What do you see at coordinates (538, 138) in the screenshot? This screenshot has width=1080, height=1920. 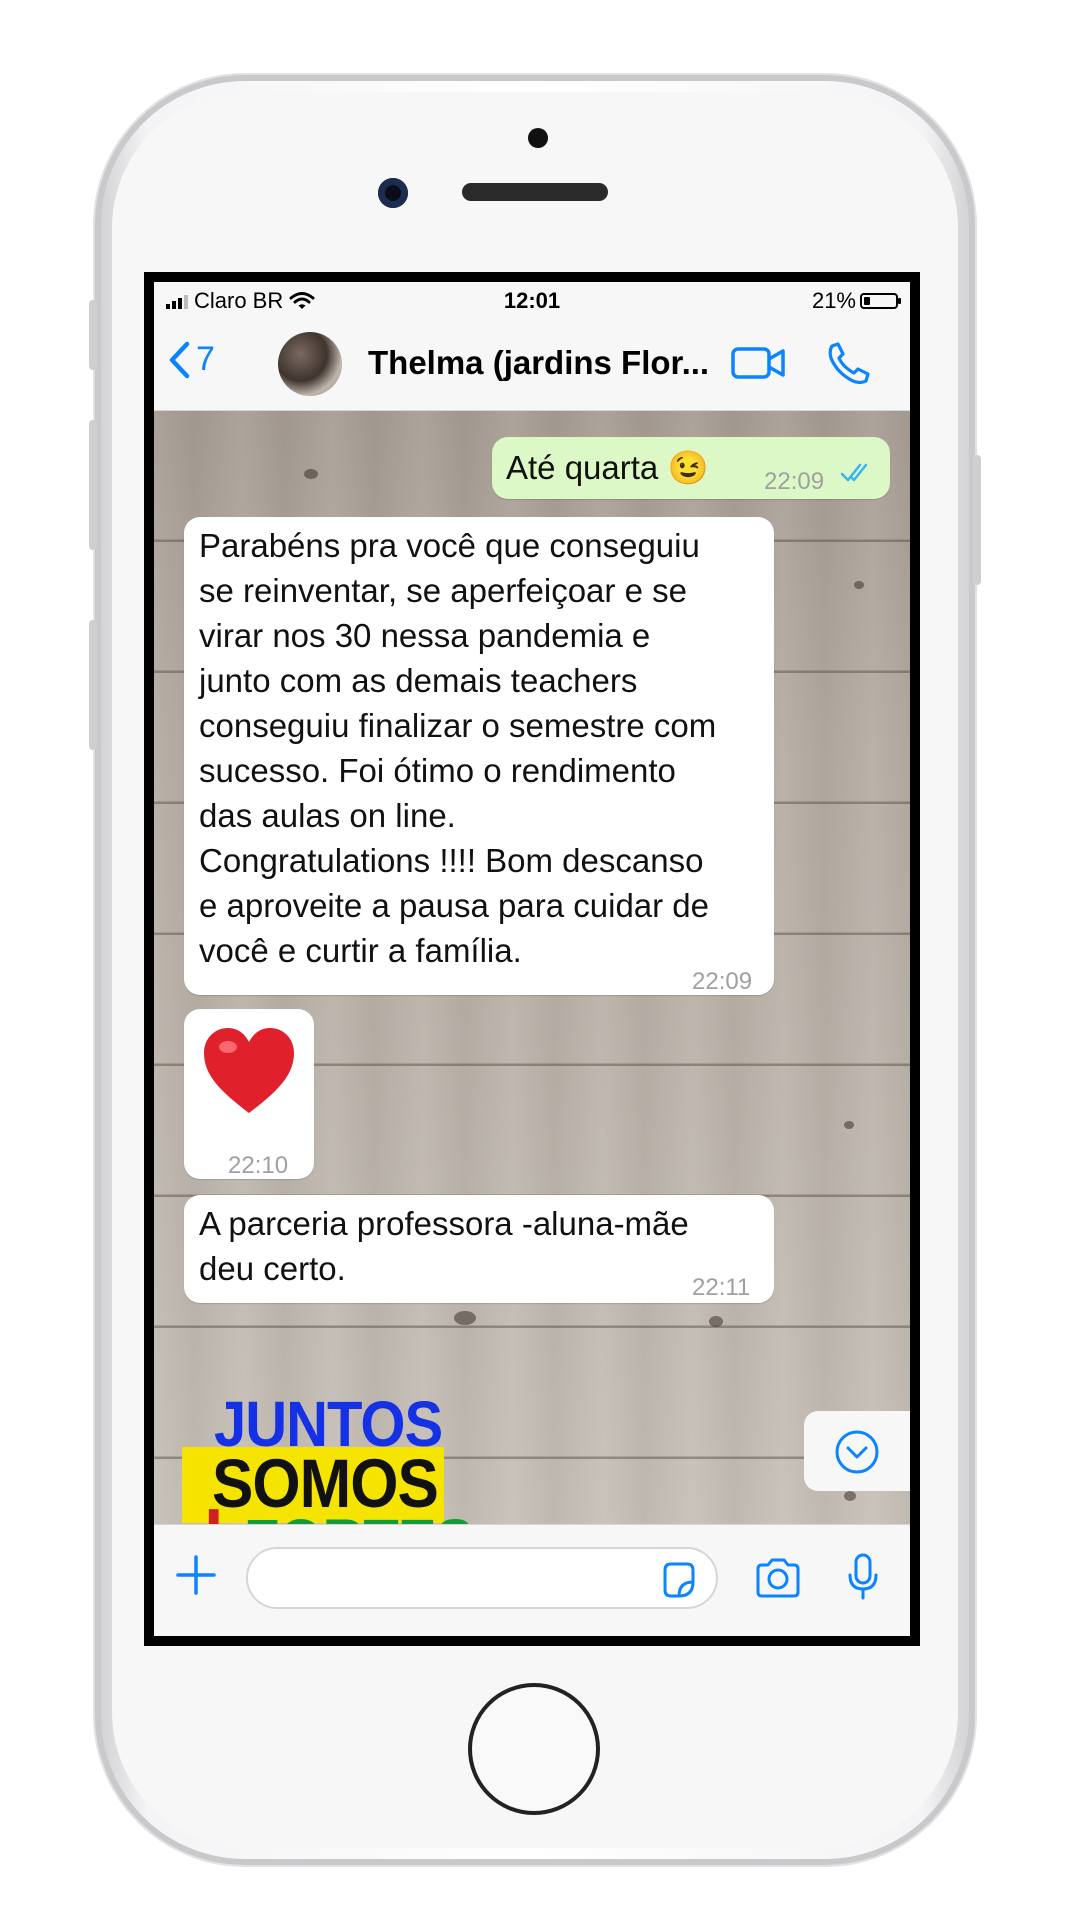 I see `proximity-sensor` at bounding box center [538, 138].